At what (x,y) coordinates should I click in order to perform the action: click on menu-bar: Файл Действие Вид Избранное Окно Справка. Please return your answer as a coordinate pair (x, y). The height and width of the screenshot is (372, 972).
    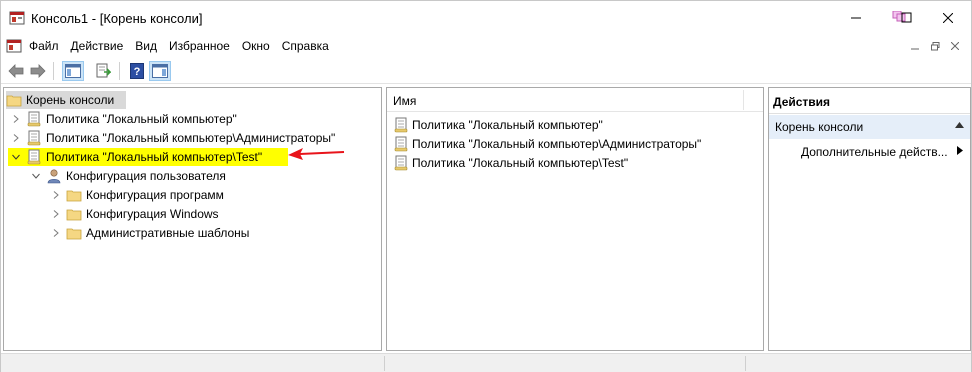
    Looking at the image, I should click on (486, 46).